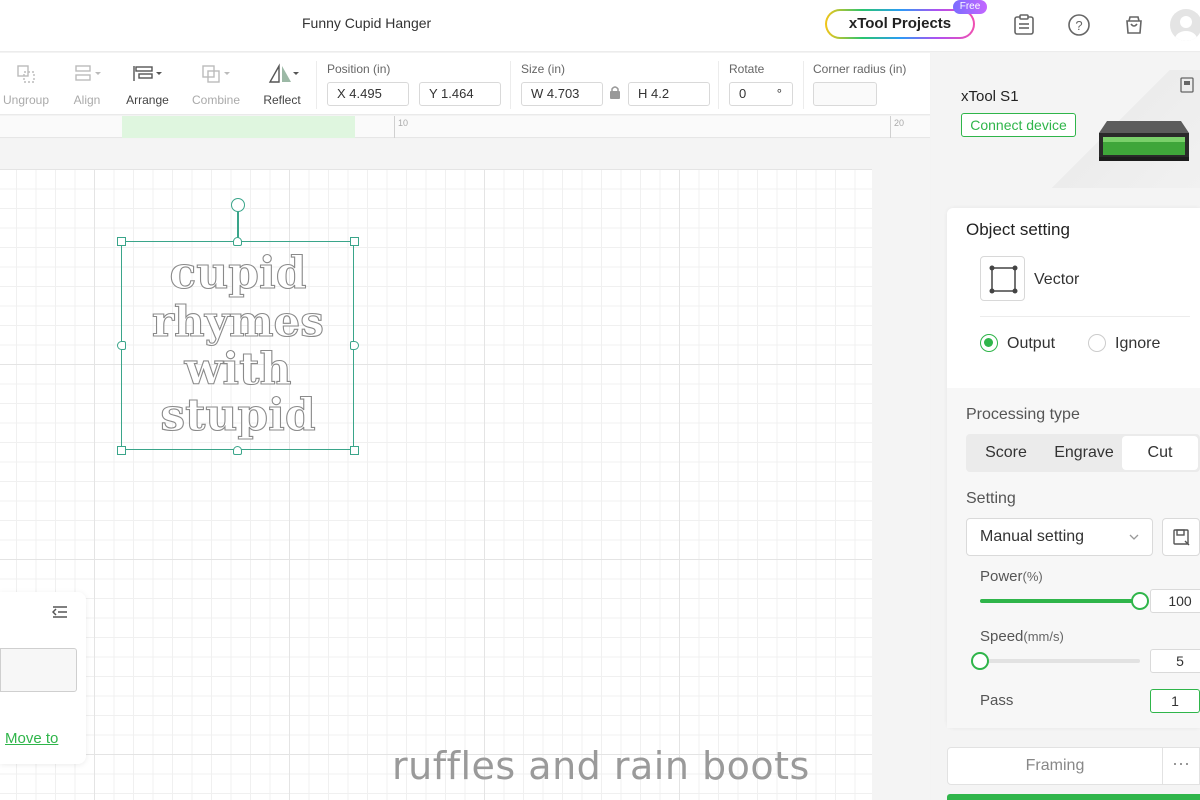 The image size is (1200, 800). What do you see at coordinates (354, 241) in the screenshot?
I see `resize-handle-top-right` at bounding box center [354, 241].